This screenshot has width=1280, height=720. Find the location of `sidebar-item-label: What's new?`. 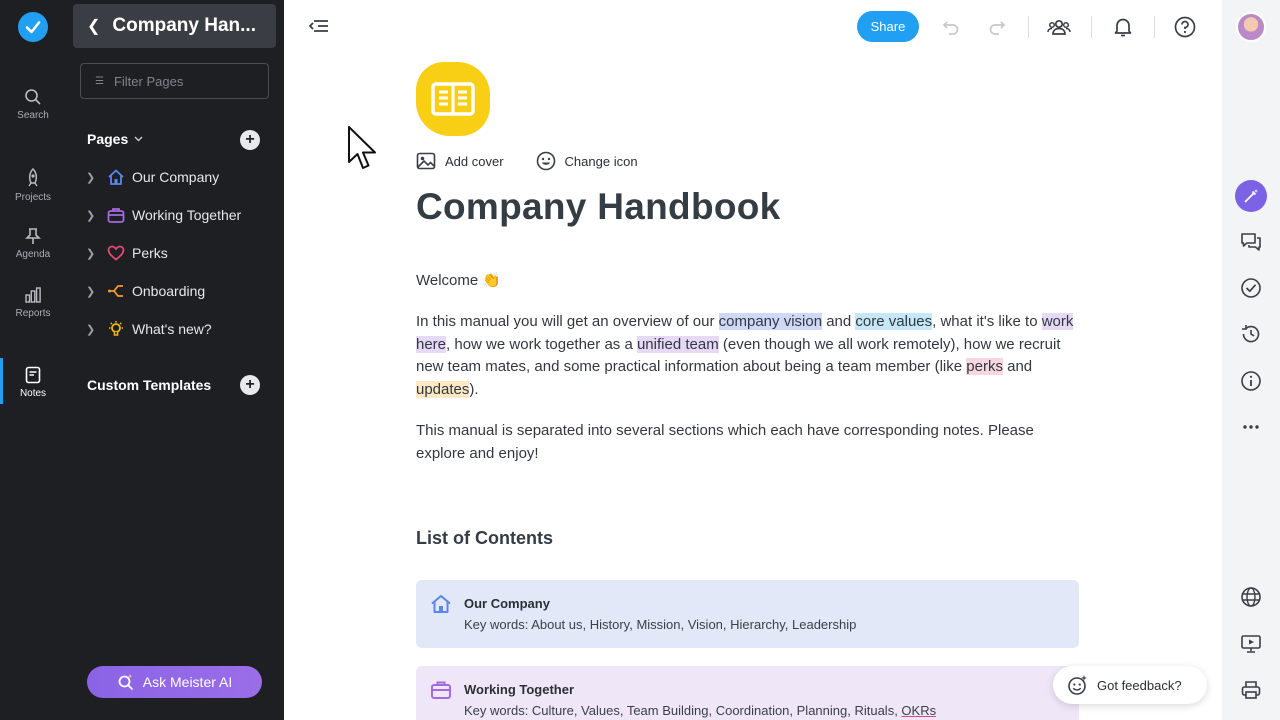

sidebar-item-label: What's new? is located at coordinates (172, 329).